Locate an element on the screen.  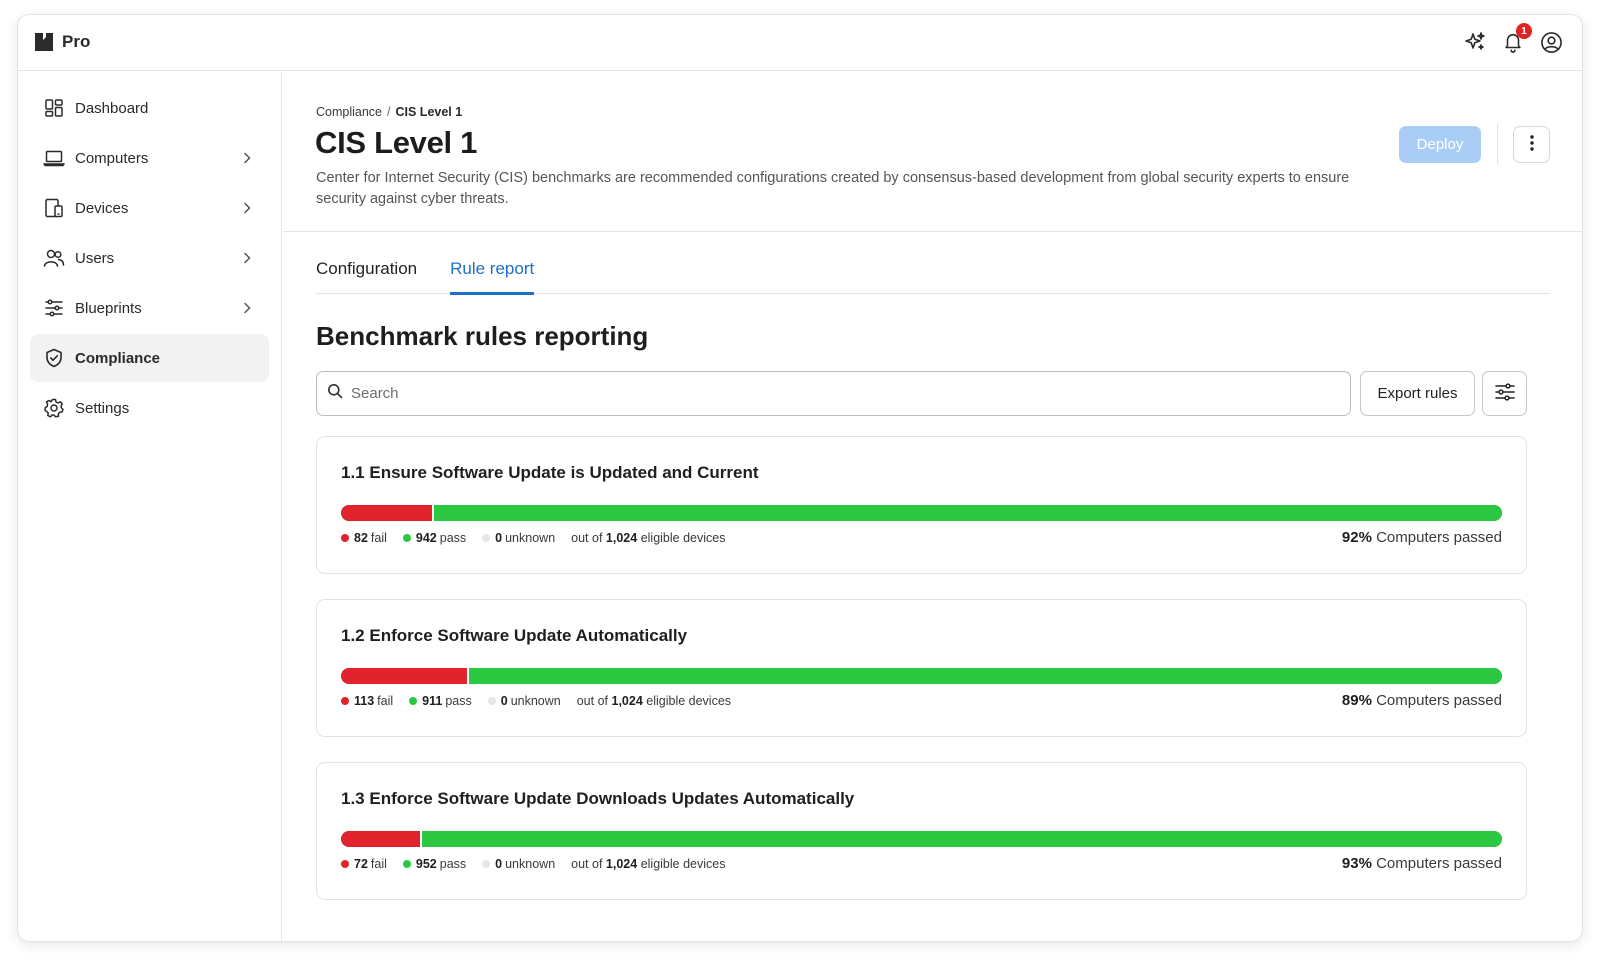
computers-passed: 93% Computers passed is located at coordinates (1421, 863).